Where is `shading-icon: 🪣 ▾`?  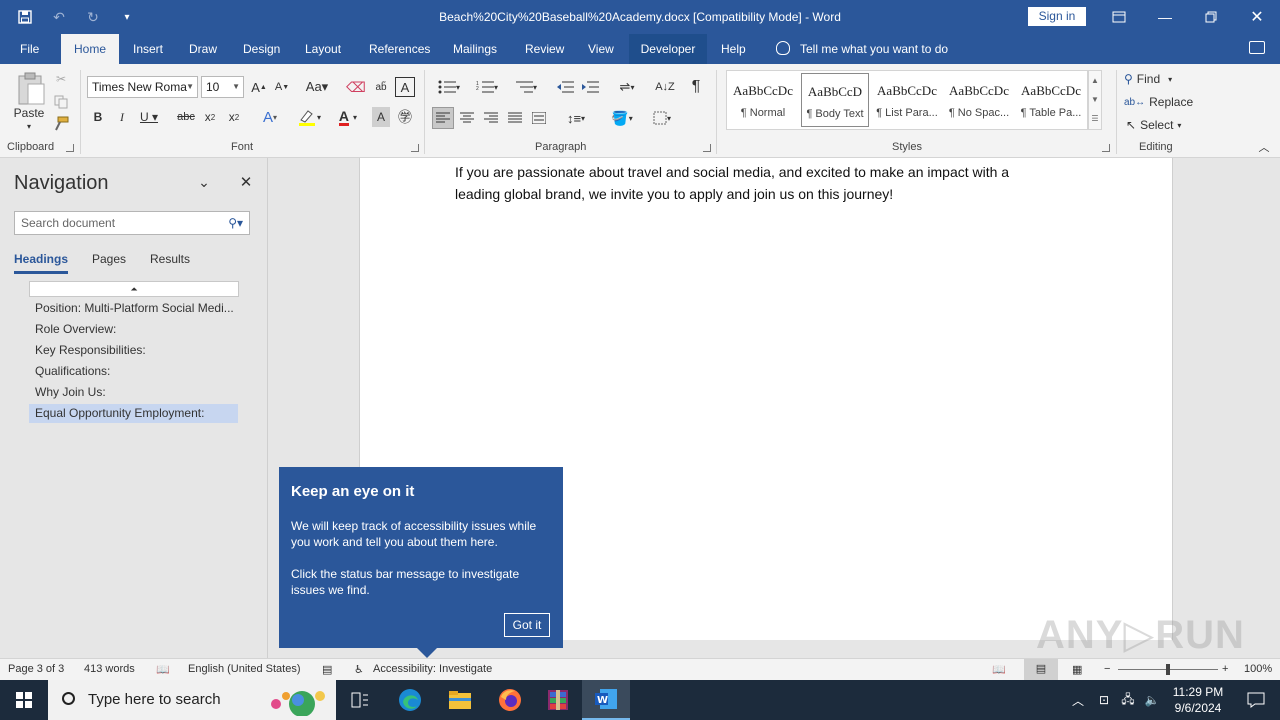
shading-icon: 🪣 ▾ is located at coordinates (622, 118).